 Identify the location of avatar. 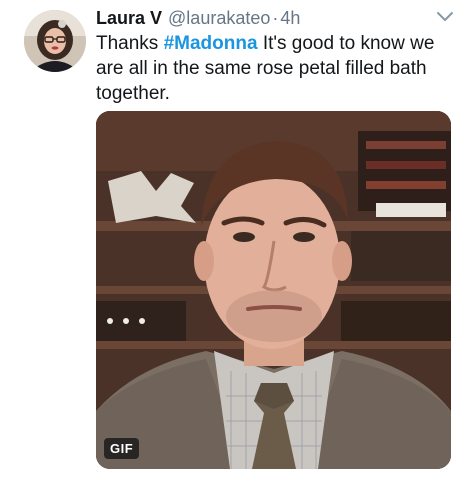
(55, 41).